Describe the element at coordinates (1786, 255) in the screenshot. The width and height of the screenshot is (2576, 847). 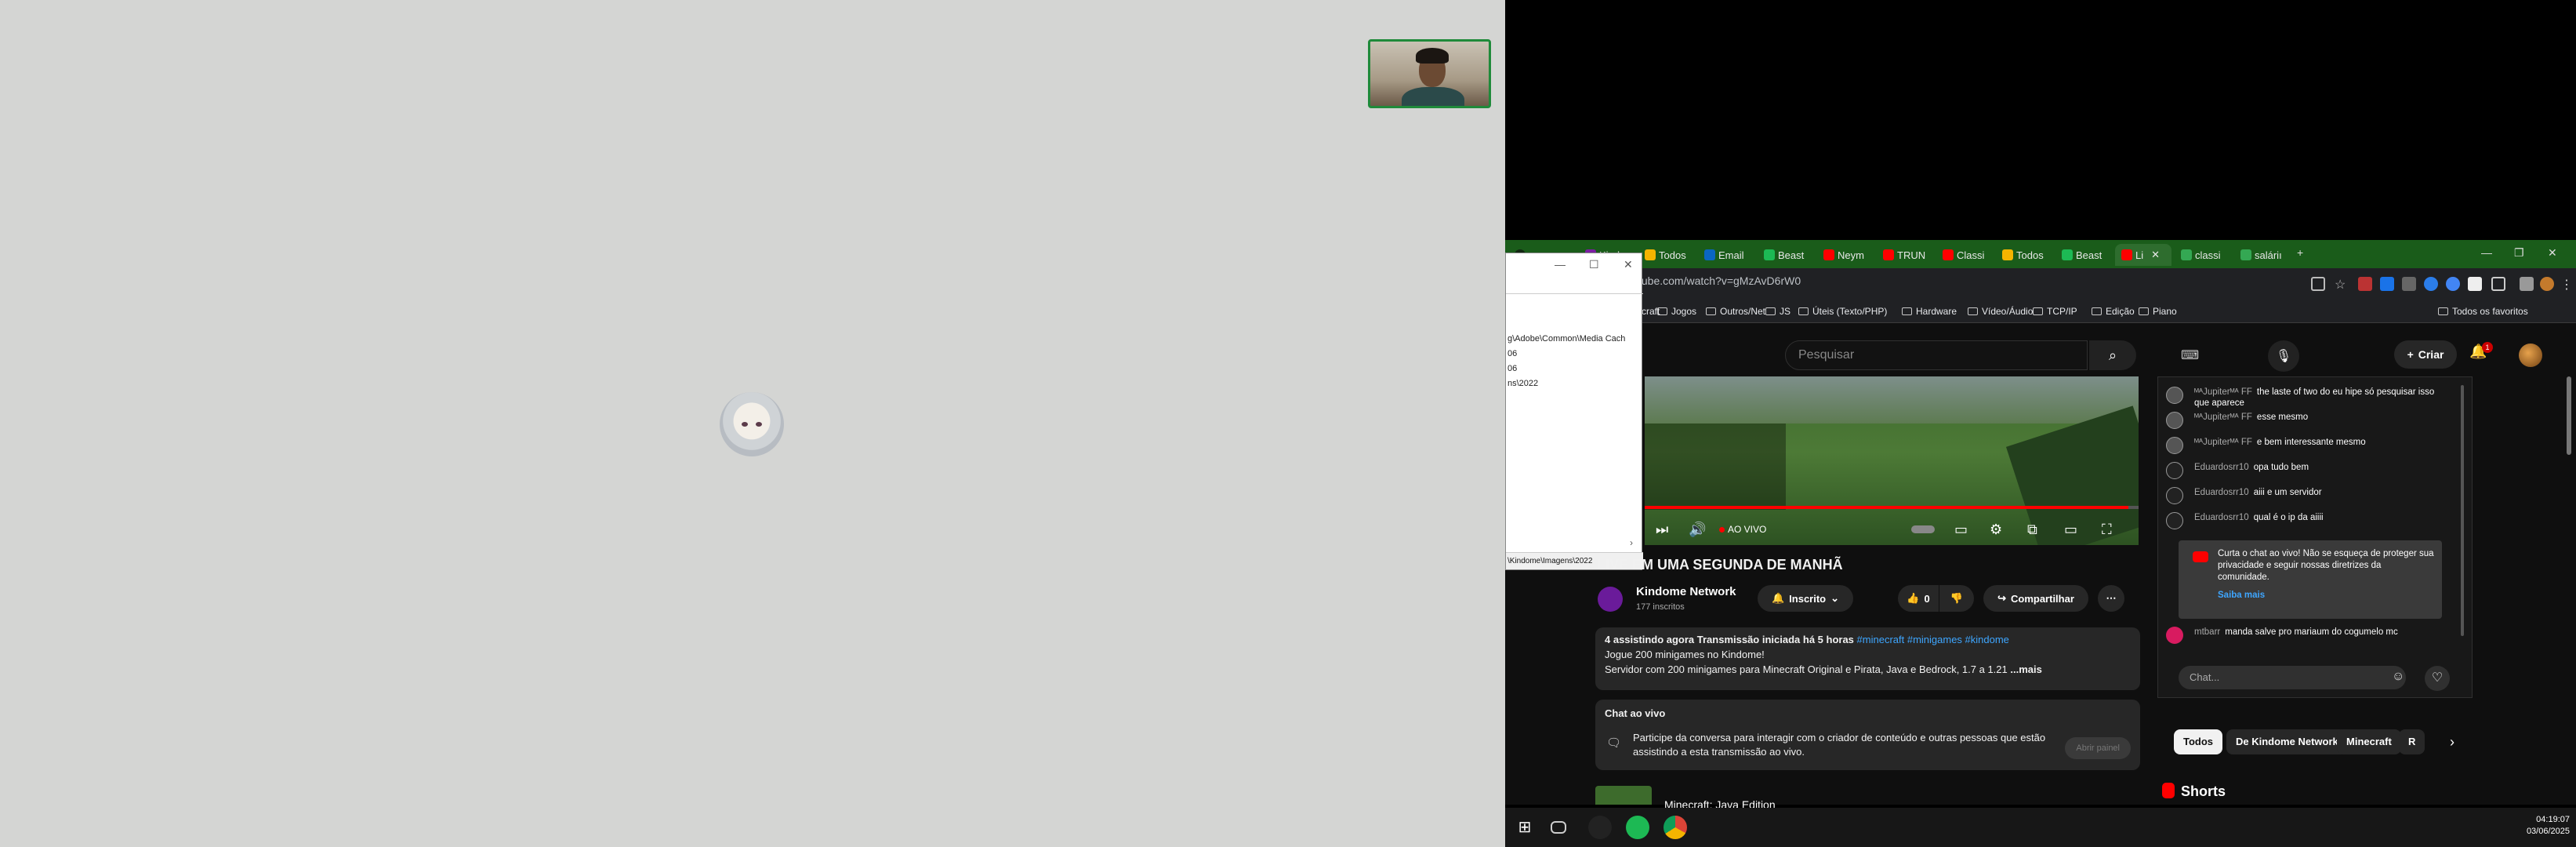
I see `tab-3: Beast` at that location.